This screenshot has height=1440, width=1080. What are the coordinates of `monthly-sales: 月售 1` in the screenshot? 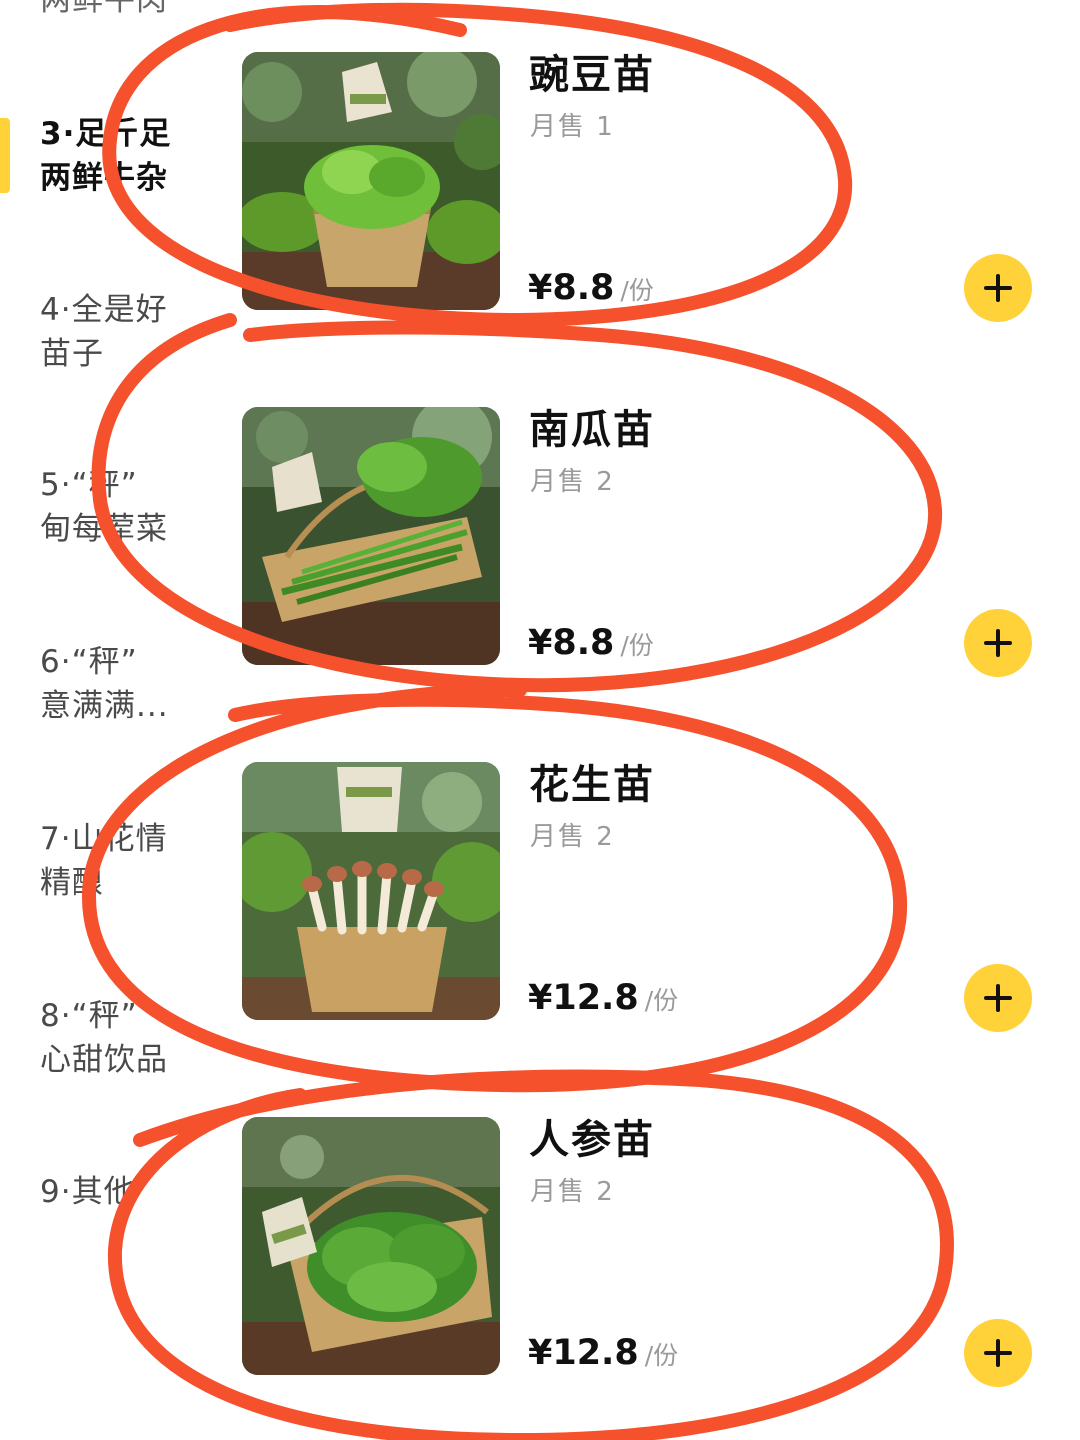 It's located at (572, 127).